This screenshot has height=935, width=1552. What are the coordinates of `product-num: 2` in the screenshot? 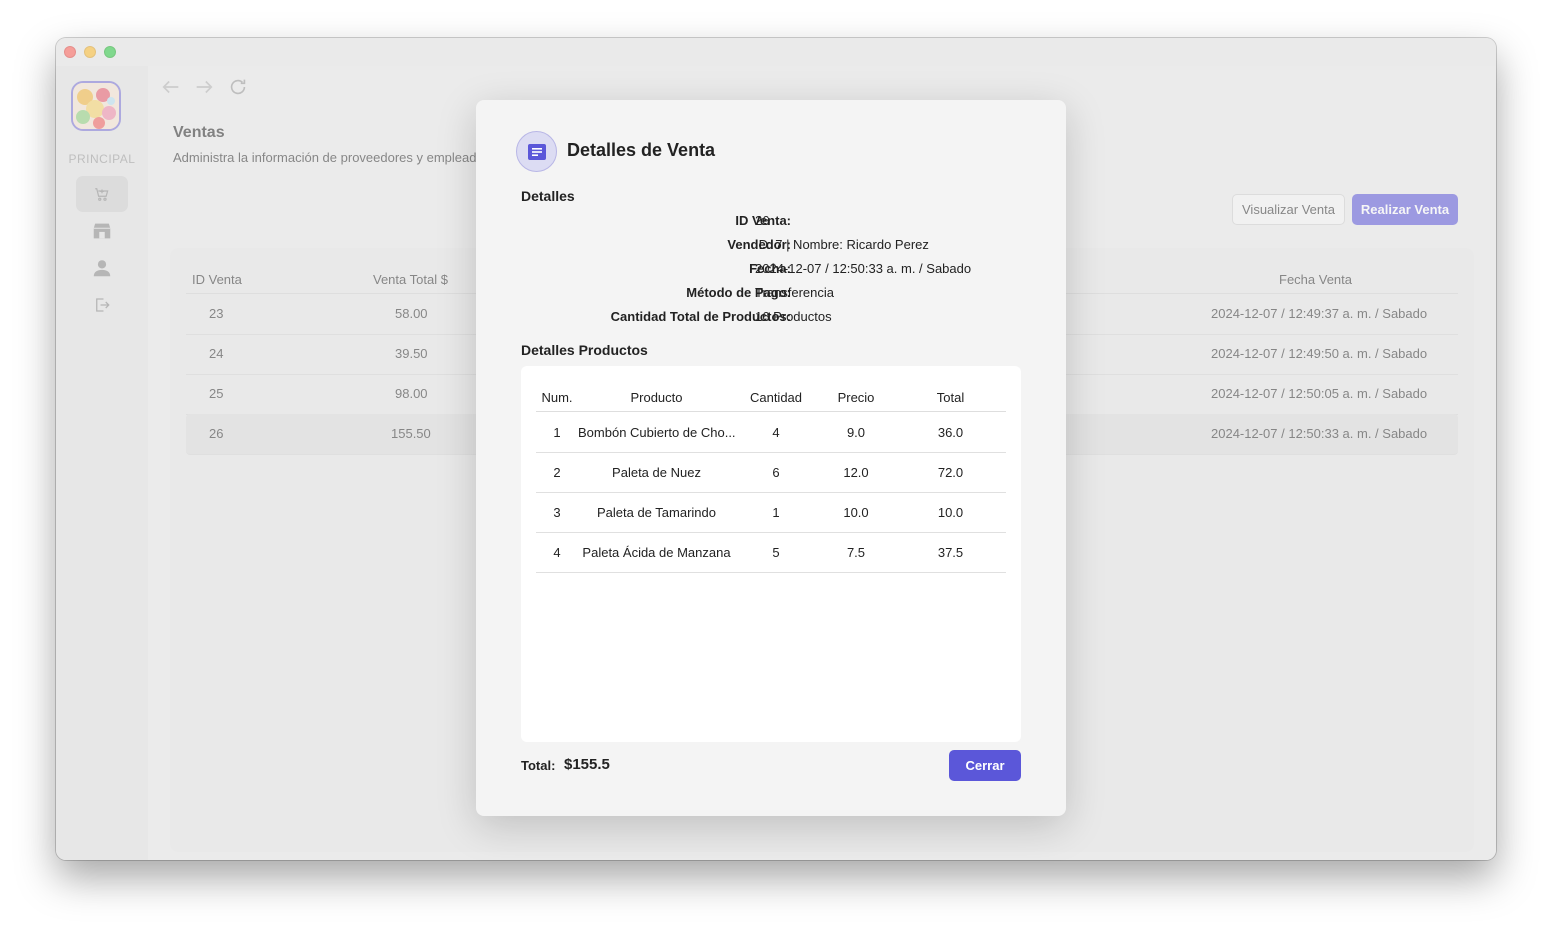 It's located at (557, 472).